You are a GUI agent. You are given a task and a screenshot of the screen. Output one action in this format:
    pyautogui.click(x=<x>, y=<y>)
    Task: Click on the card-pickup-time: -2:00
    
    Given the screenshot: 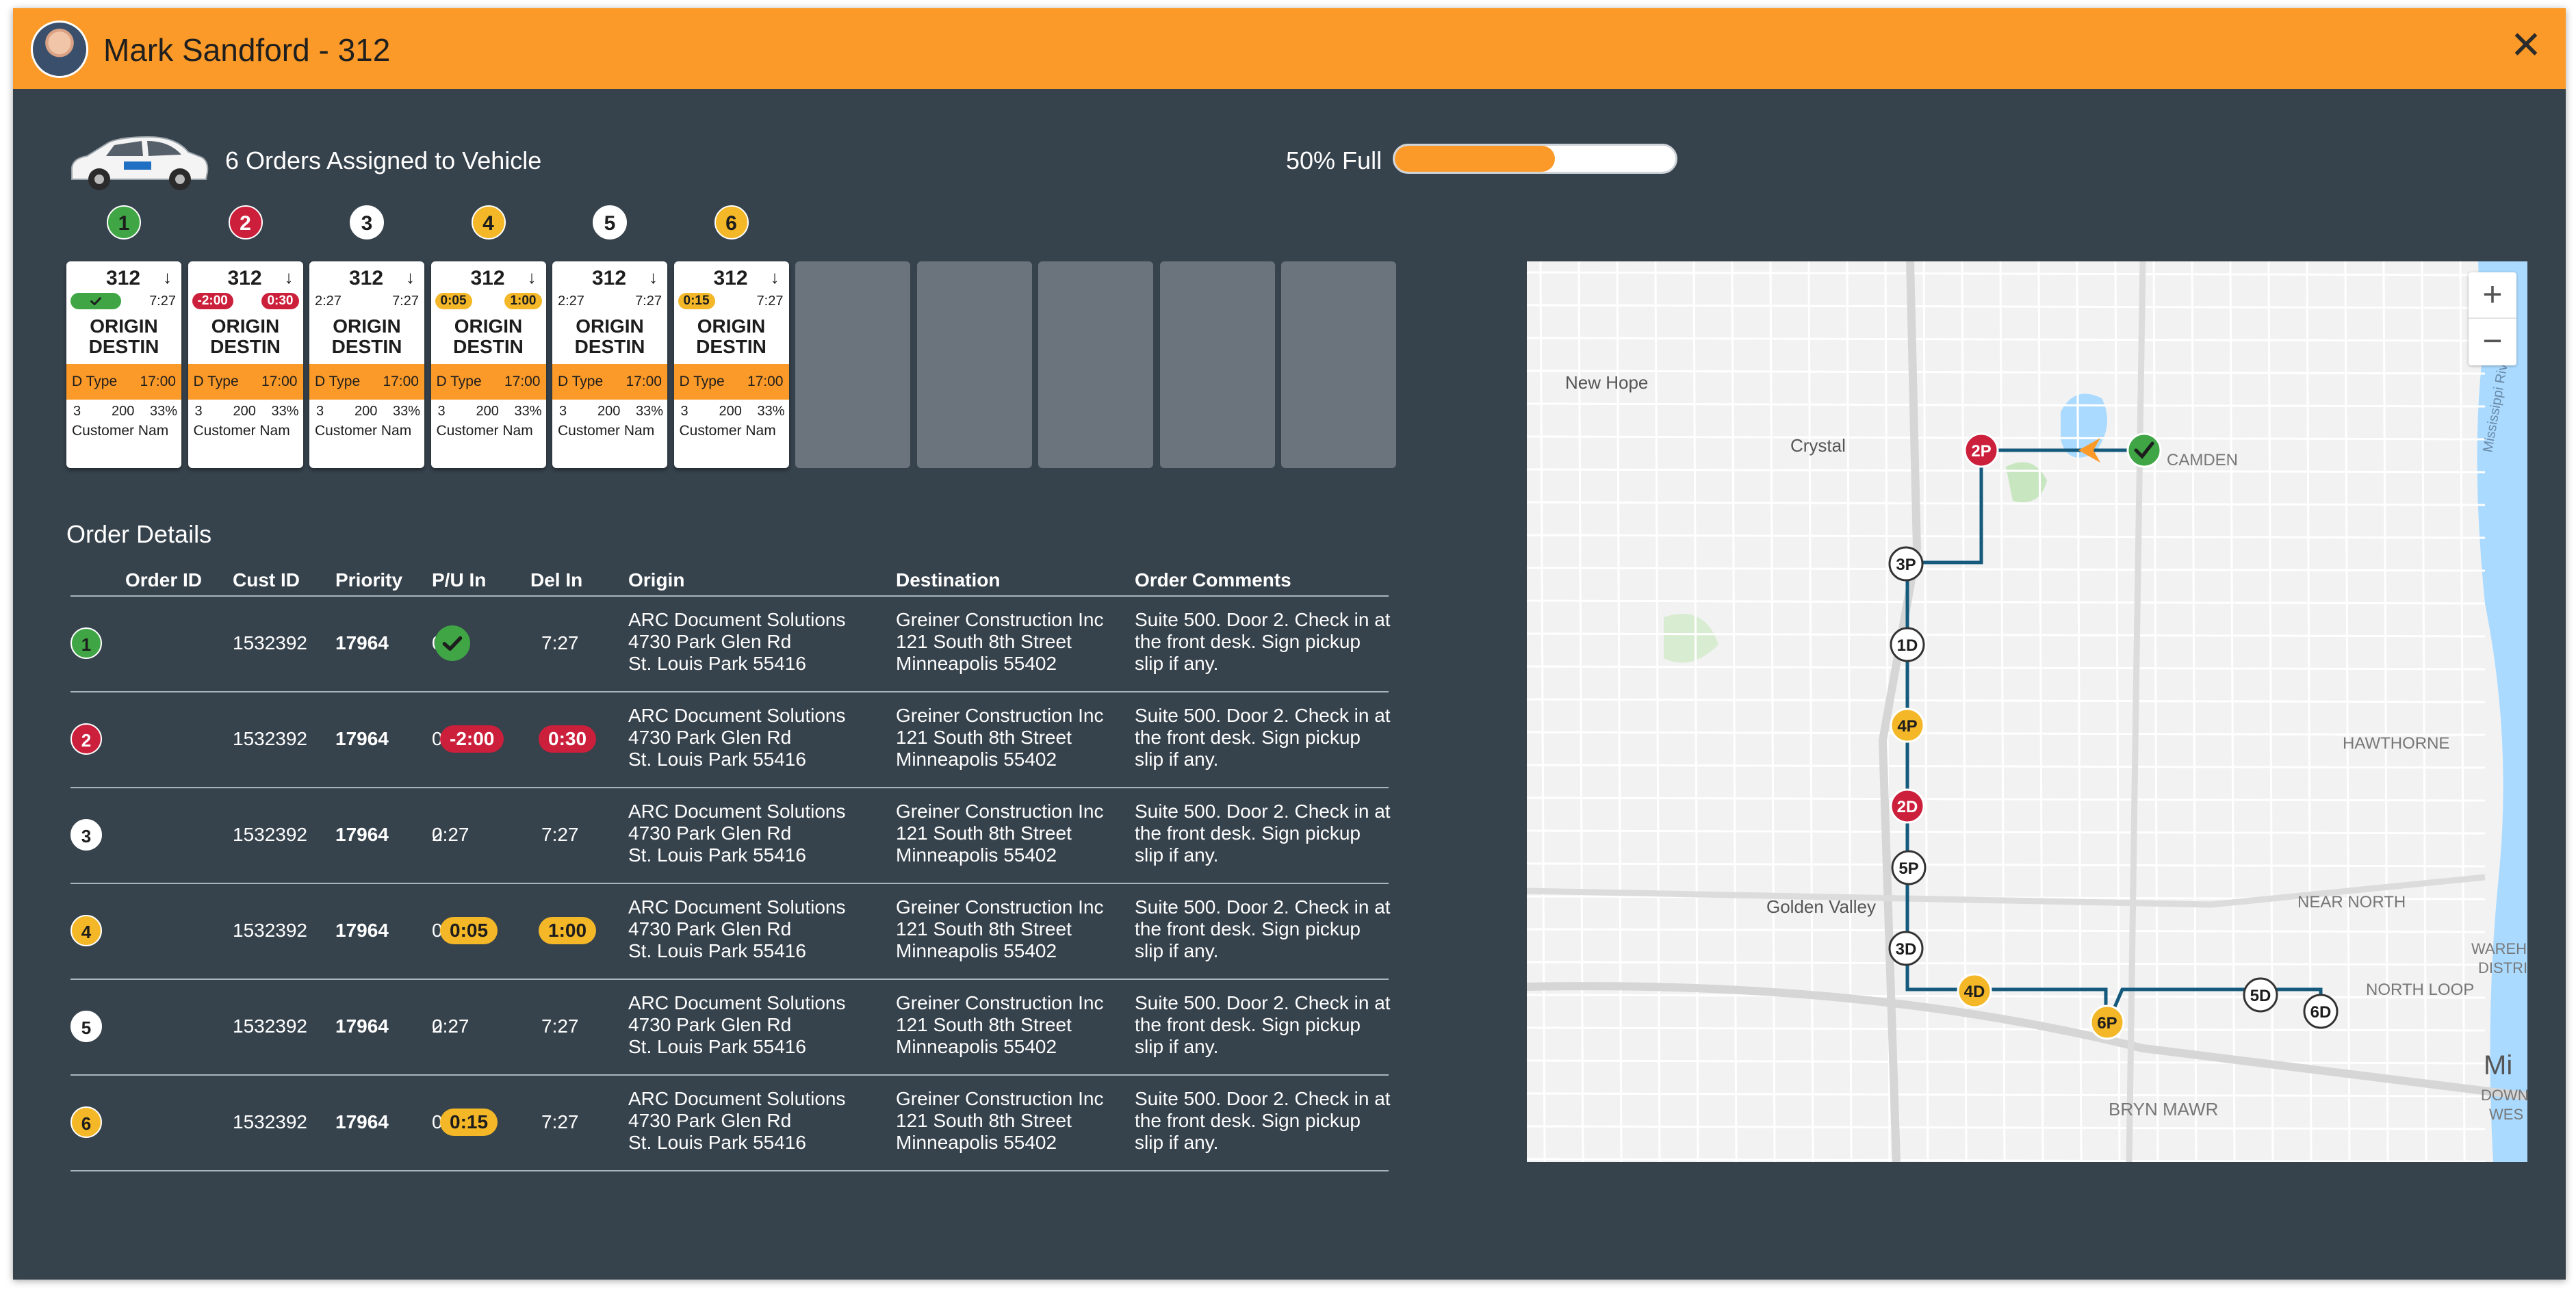 What is the action you would take?
    pyautogui.click(x=212, y=301)
    